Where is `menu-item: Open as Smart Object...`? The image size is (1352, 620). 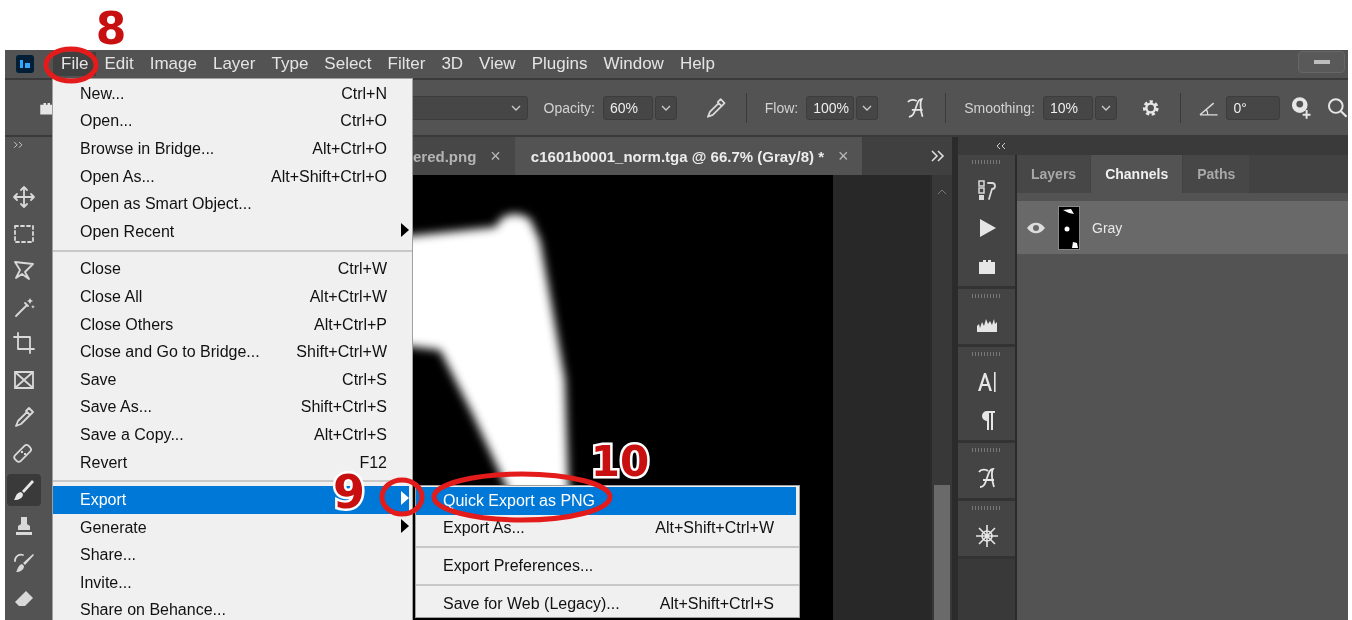 menu-item: Open as Smart Object... is located at coordinates (231, 204).